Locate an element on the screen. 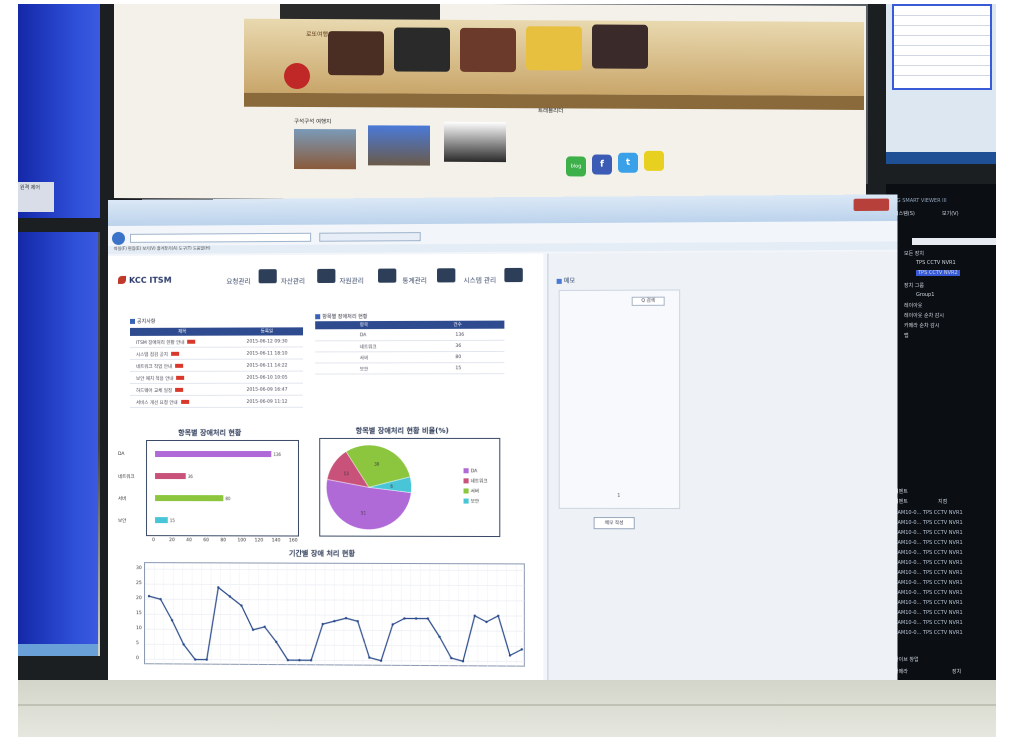 This screenshot has height=741, width=1010. table-row: 시스템 점검 공지 2015-06-11 18:10 is located at coordinates (217, 354).